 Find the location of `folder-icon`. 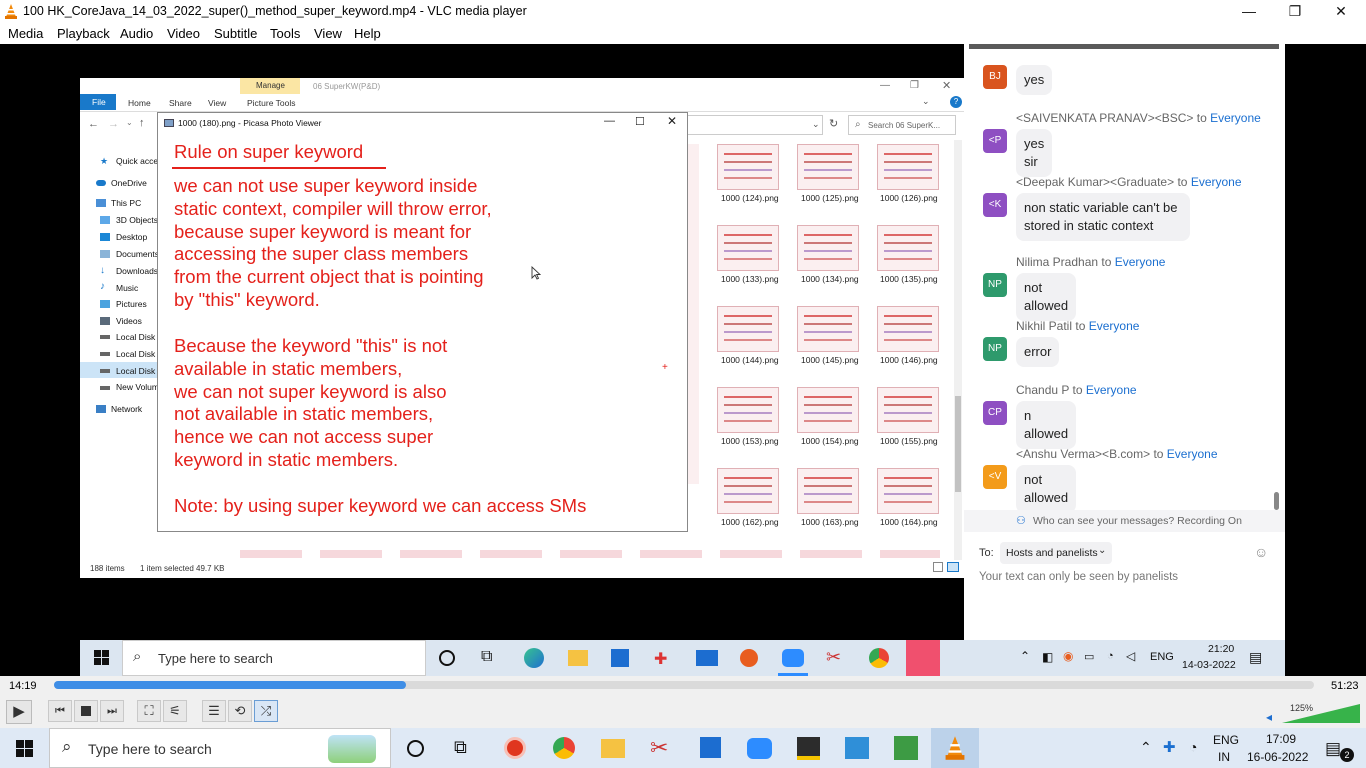

folder-icon is located at coordinates (578, 658).